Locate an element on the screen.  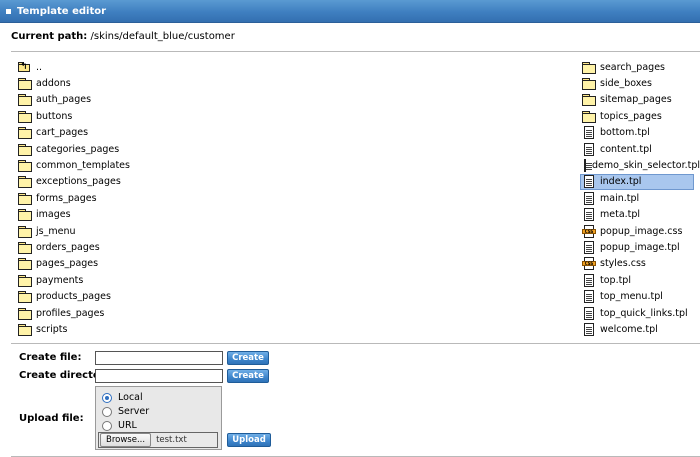
item-name: sitemap_pages is located at coordinates (636, 100).